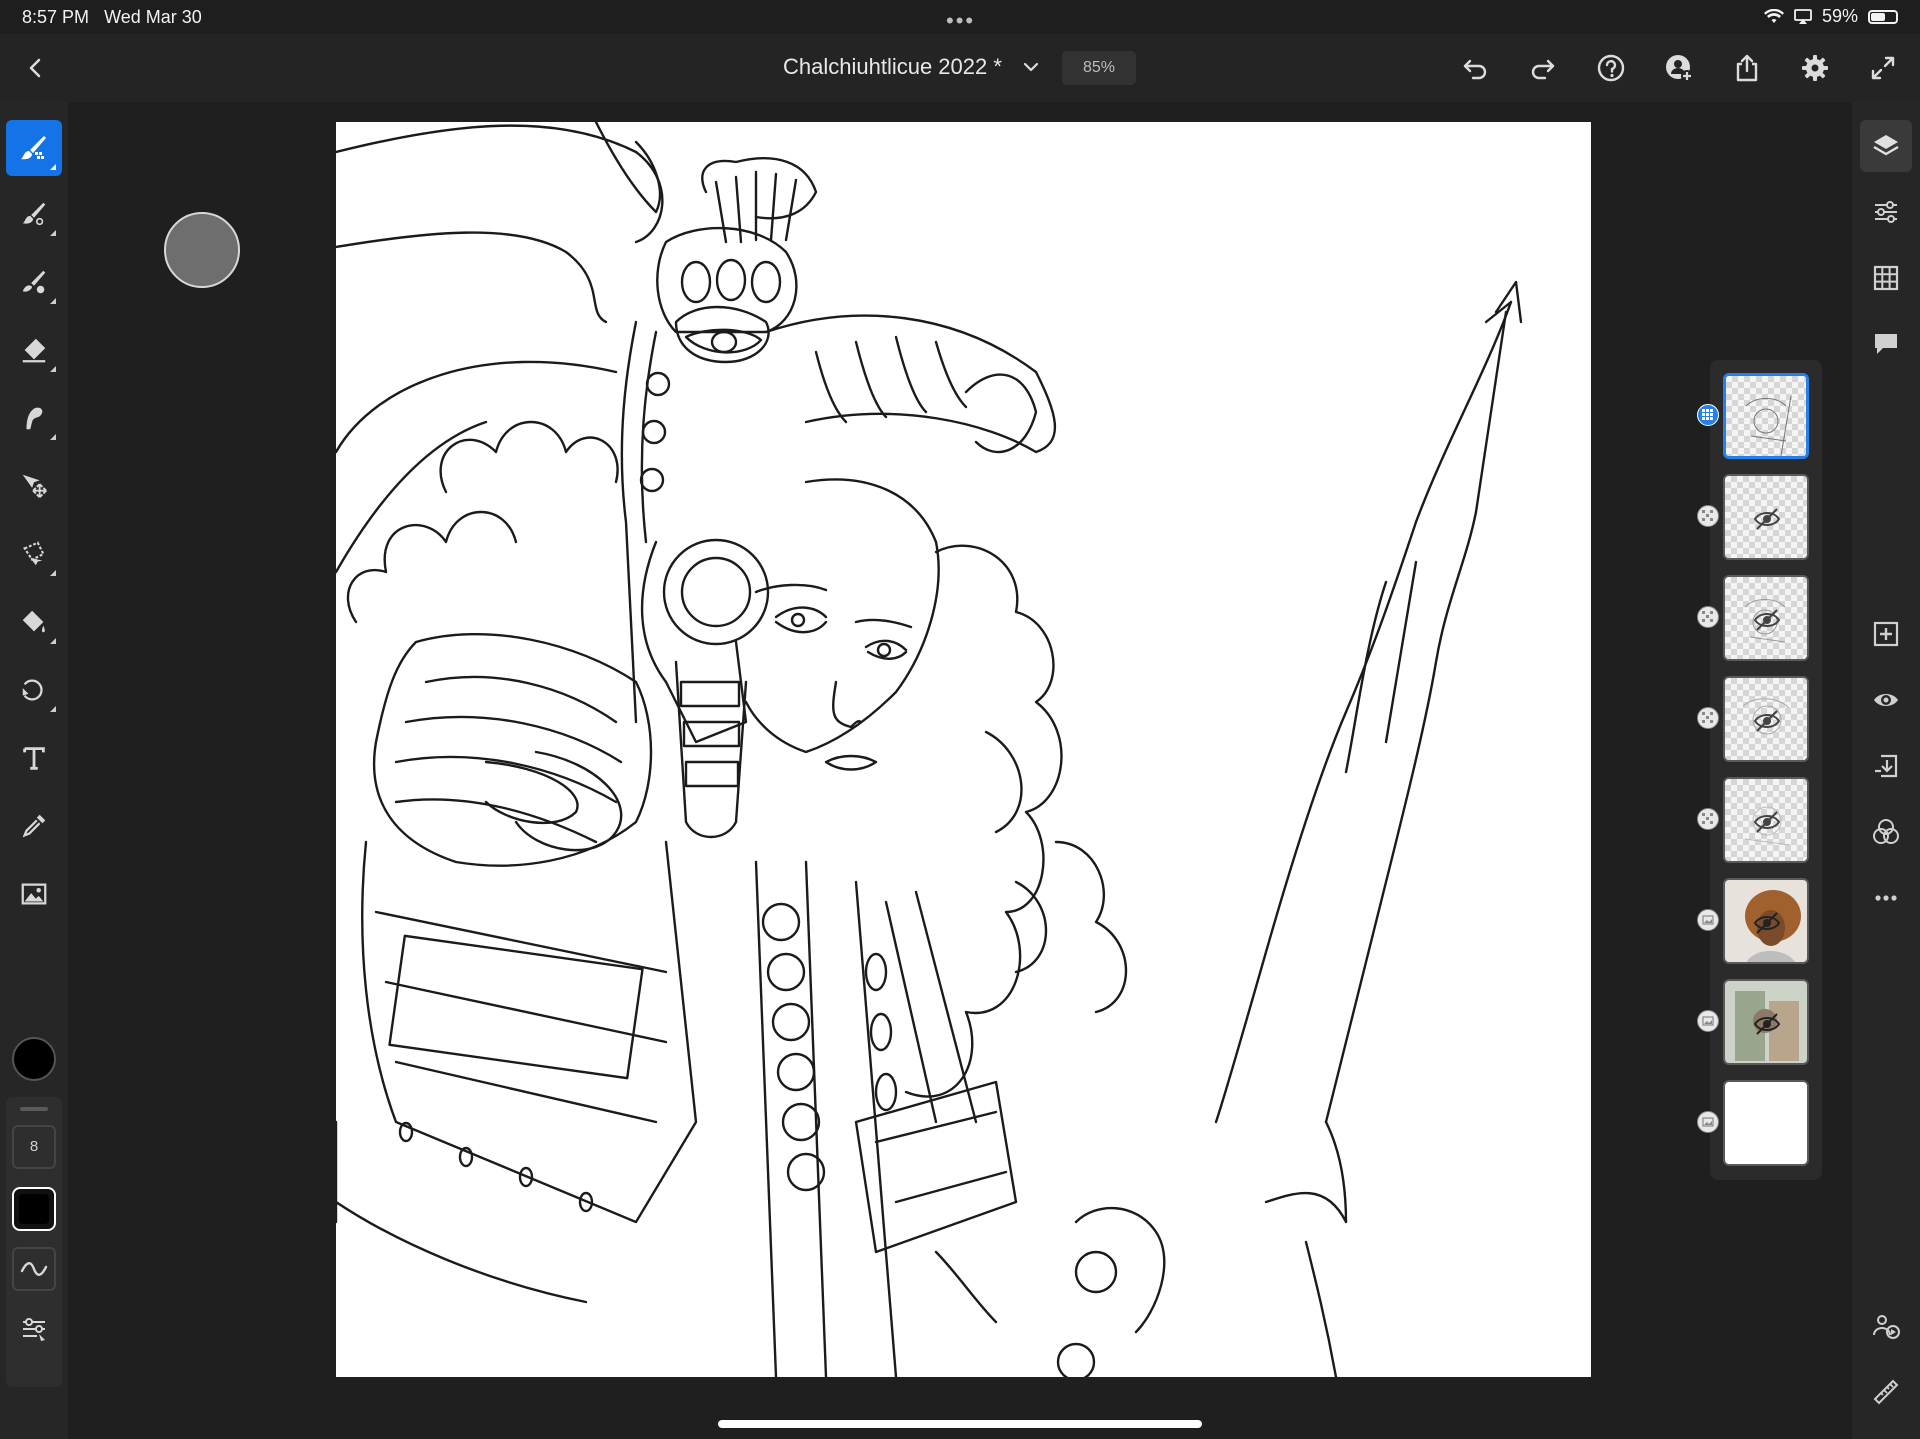 The width and height of the screenshot is (1920, 1439). I want to click on move-tool, so click(34, 486).